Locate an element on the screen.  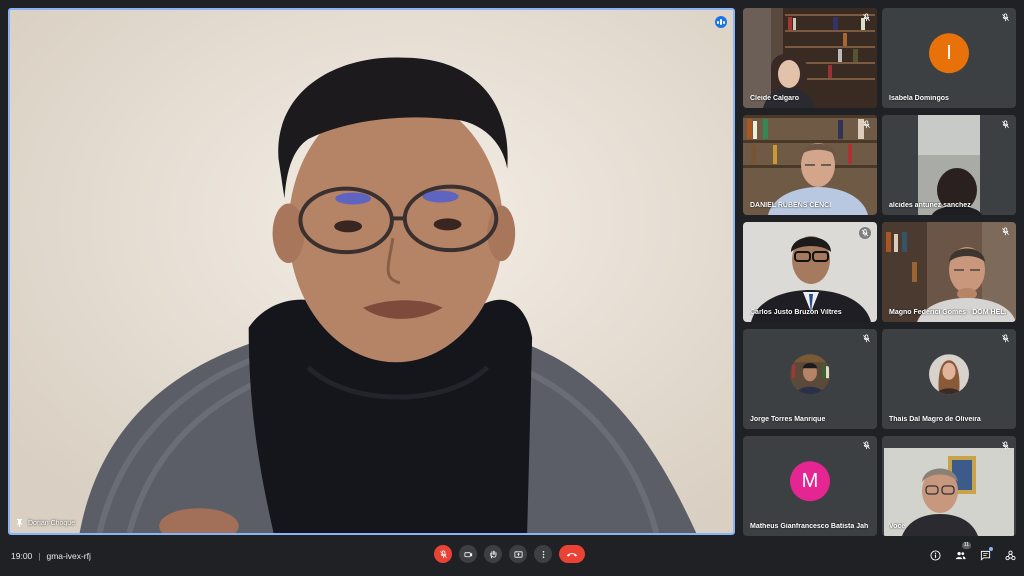
self-view-tile: Você is located at coordinates (949, 486).